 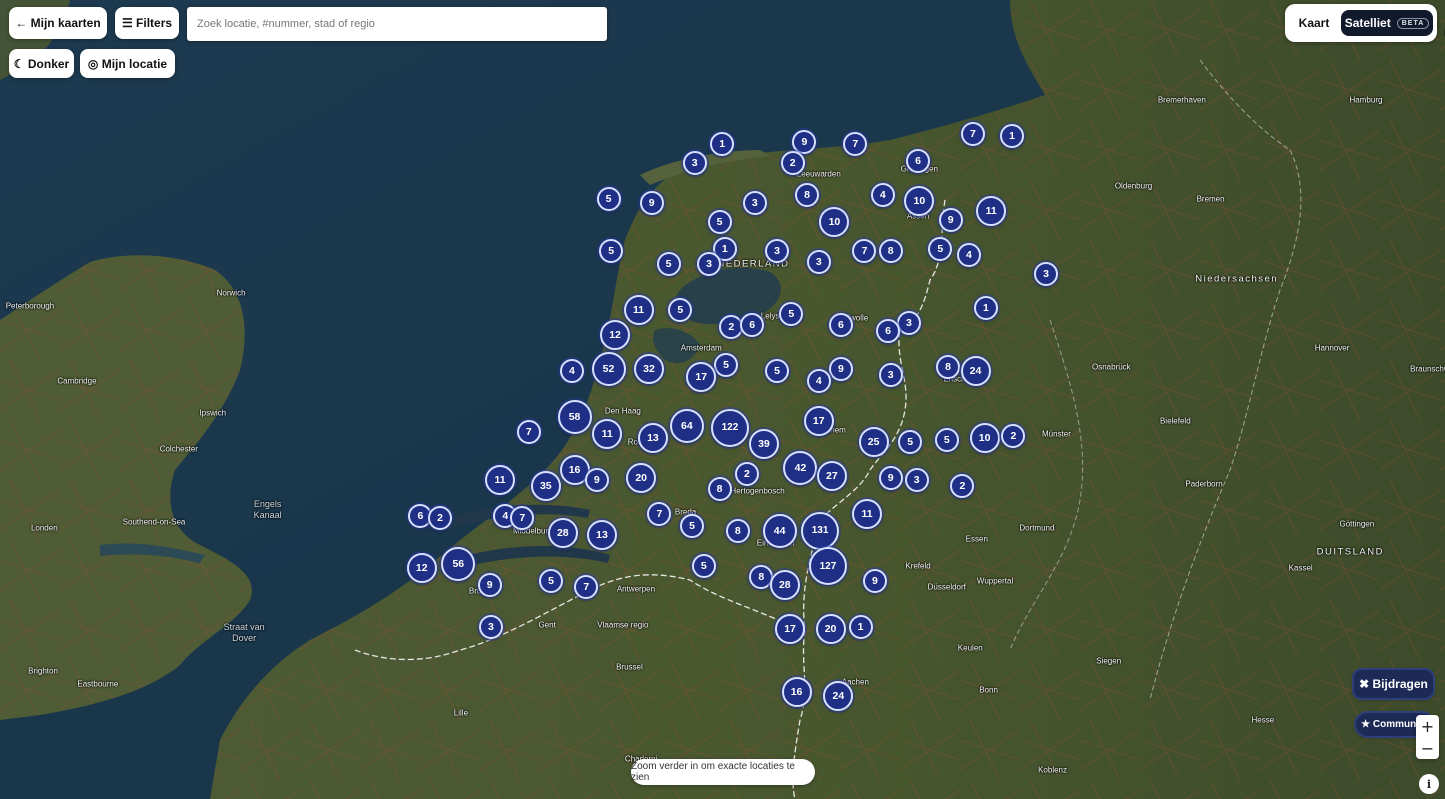 I want to click on dark-mode-button: ☾ Donker, so click(x=41, y=63).